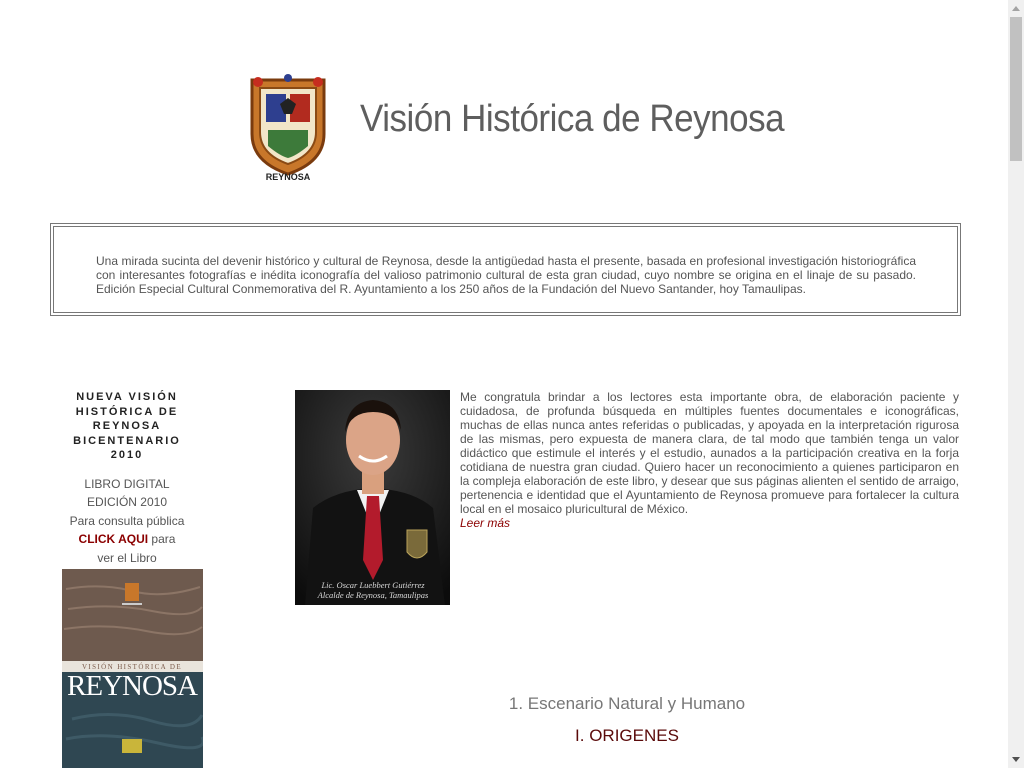  I want to click on section-origenes-link: I. ORIGENES, so click(627, 736).